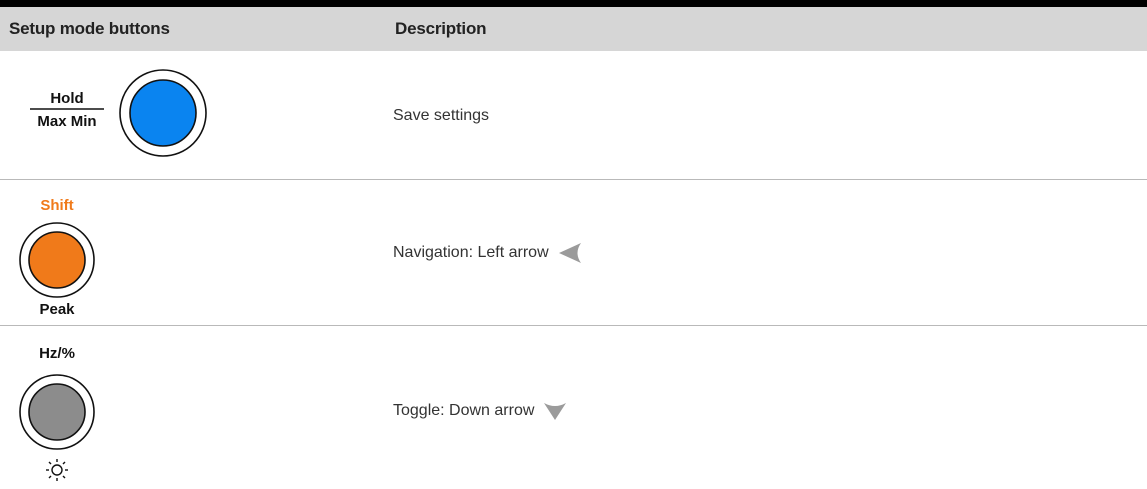  Describe the element at coordinates (163, 113) in the screenshot. I see `button-face-blue` at that location.